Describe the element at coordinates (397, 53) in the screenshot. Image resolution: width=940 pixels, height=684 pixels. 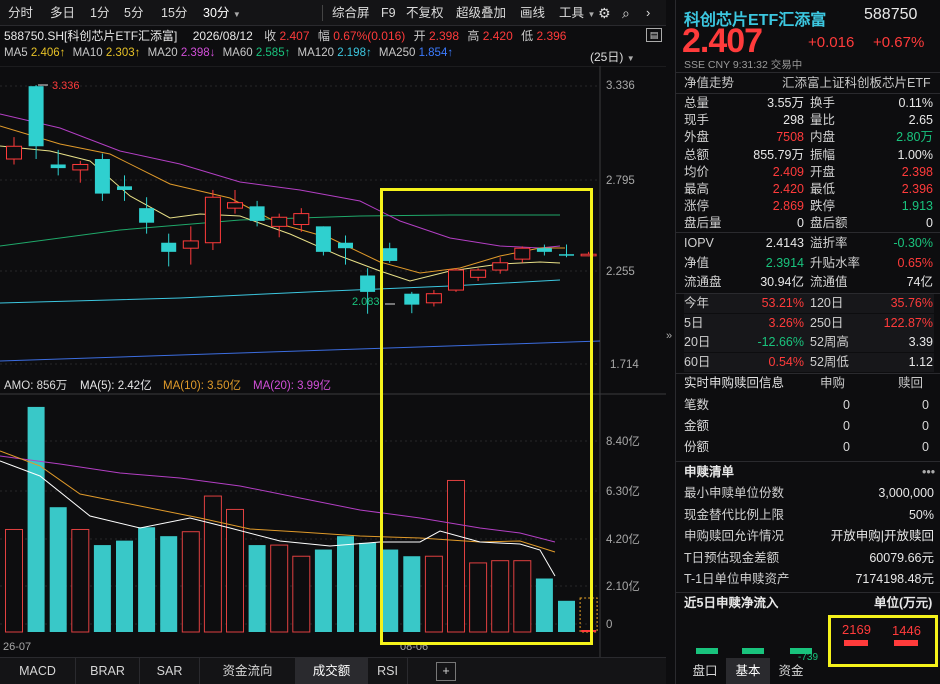
I see `ma250-label: MA250` at that location.